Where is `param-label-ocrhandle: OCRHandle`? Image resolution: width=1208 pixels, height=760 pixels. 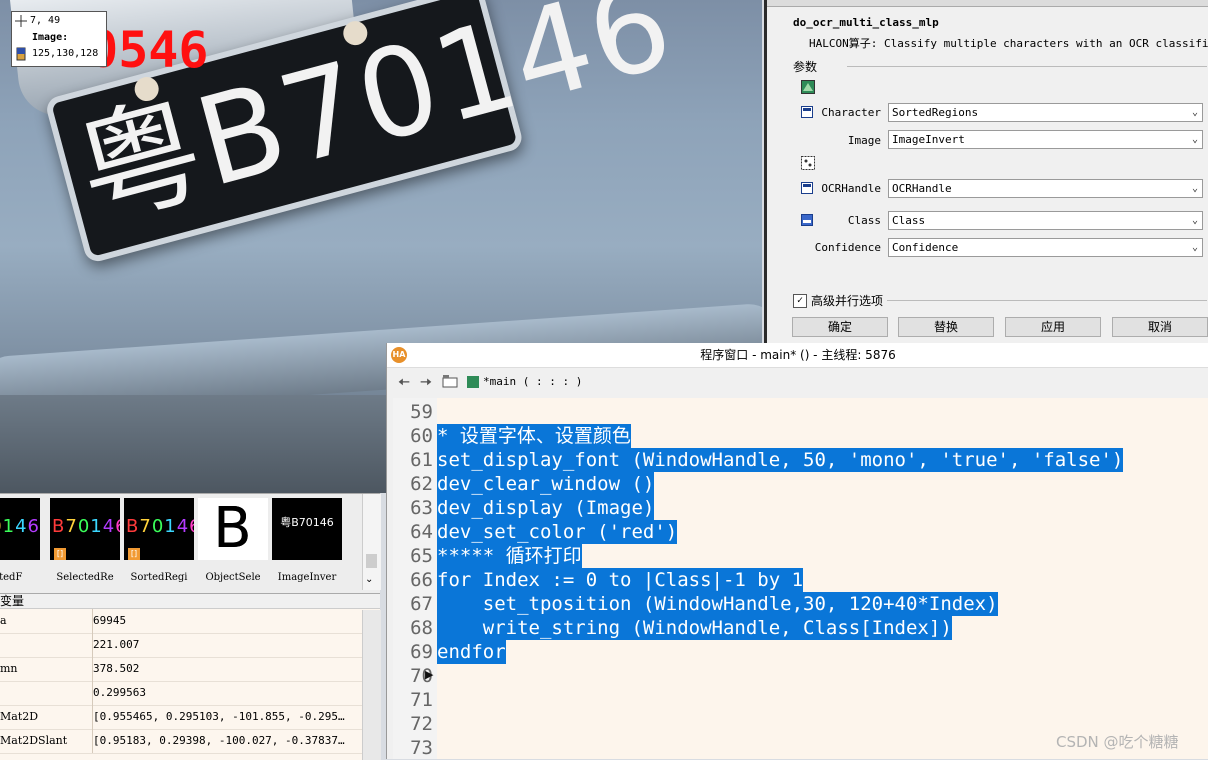
param-label-ocrhandle: OCRHandle is located at coordinates (851, 188).